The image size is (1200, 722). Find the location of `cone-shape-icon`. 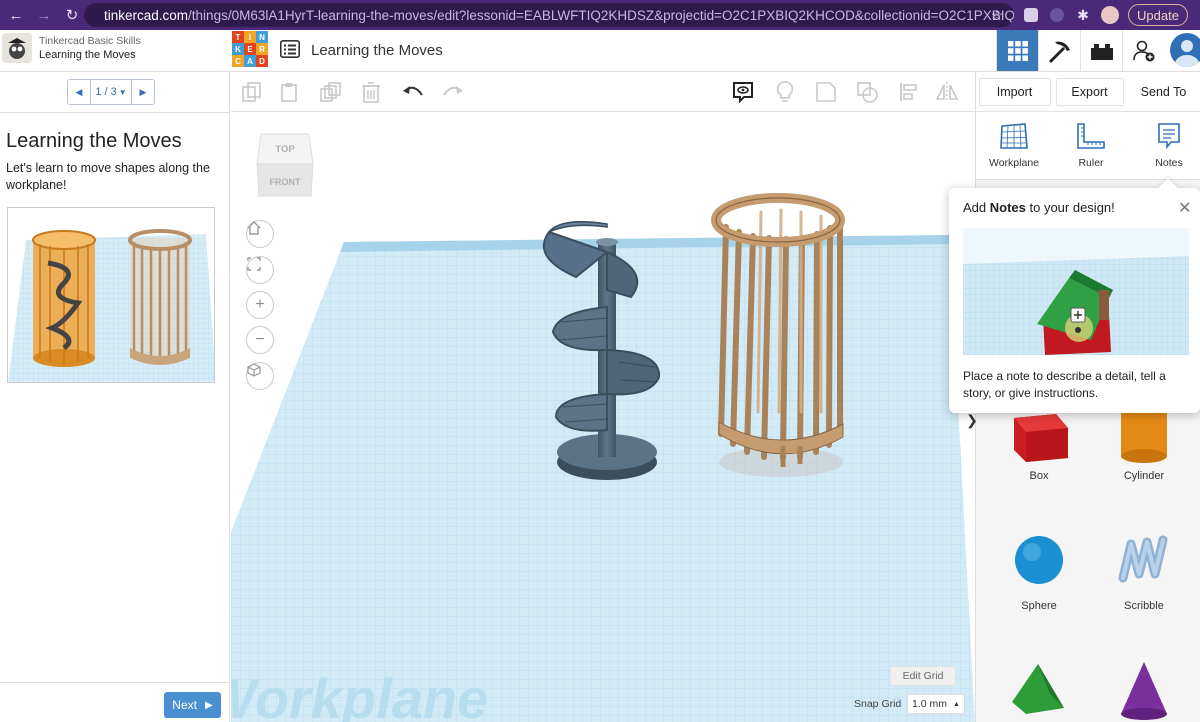

cone-shape-icon is located at coordinates (1144, 691).